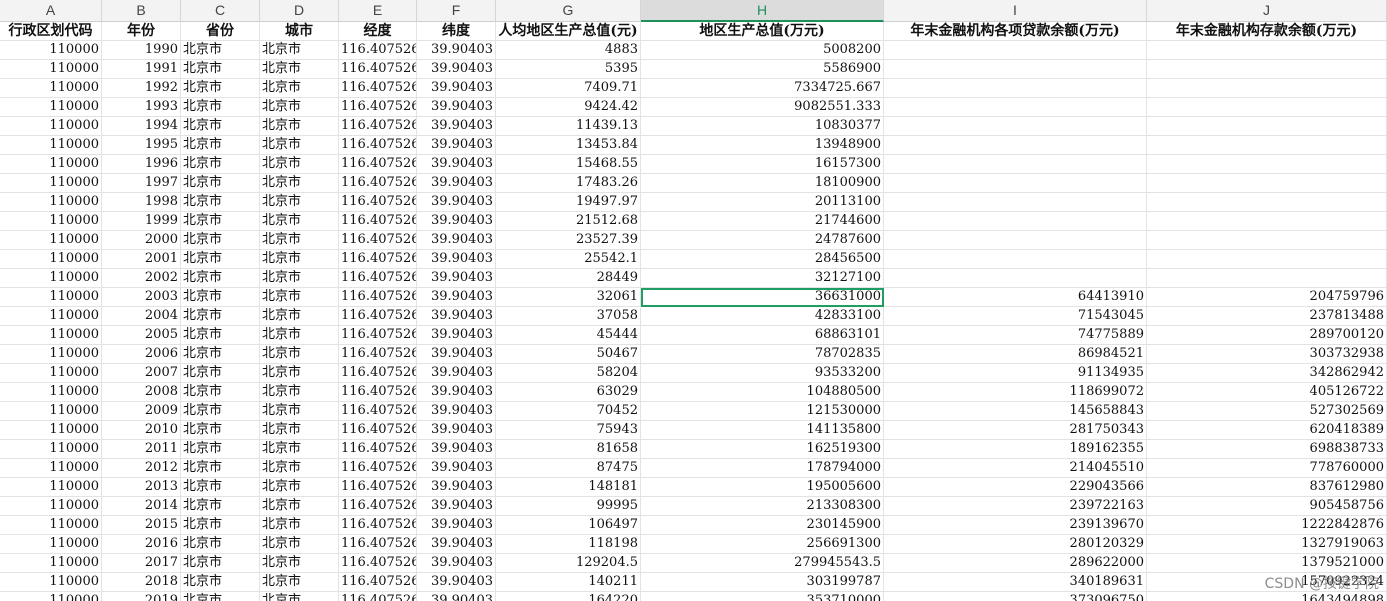  What do you see at coordinates (141, 354) in the screenshot?
I see `table-cell: 2006` at bounding box center [141, 354].